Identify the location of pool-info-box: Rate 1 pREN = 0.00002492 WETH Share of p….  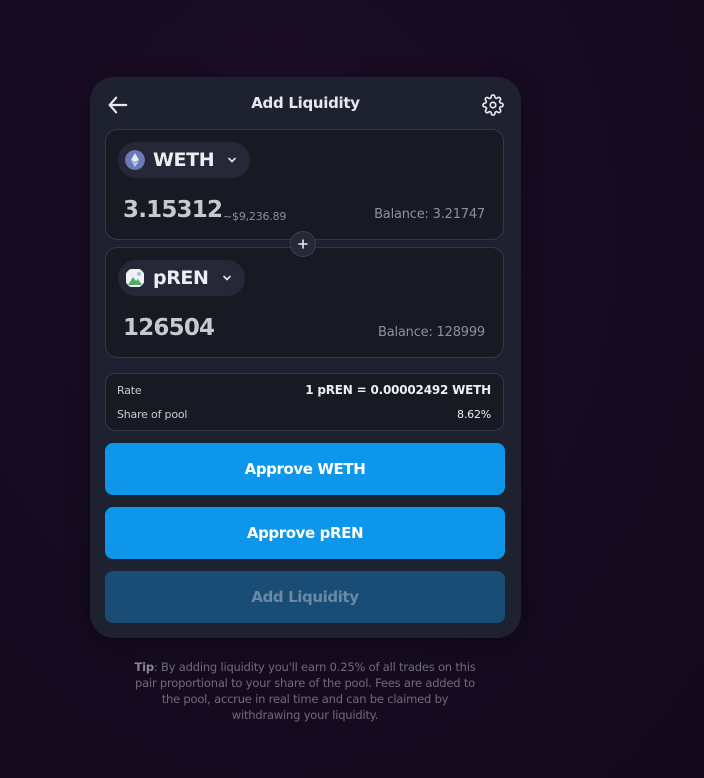
(304, 402).